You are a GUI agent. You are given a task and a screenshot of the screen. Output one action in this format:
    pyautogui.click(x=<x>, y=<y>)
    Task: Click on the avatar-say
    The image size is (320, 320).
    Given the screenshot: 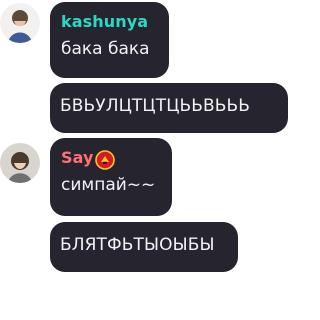 What is the action you would take?
    pyautogui.click(x=20, y=163)
    